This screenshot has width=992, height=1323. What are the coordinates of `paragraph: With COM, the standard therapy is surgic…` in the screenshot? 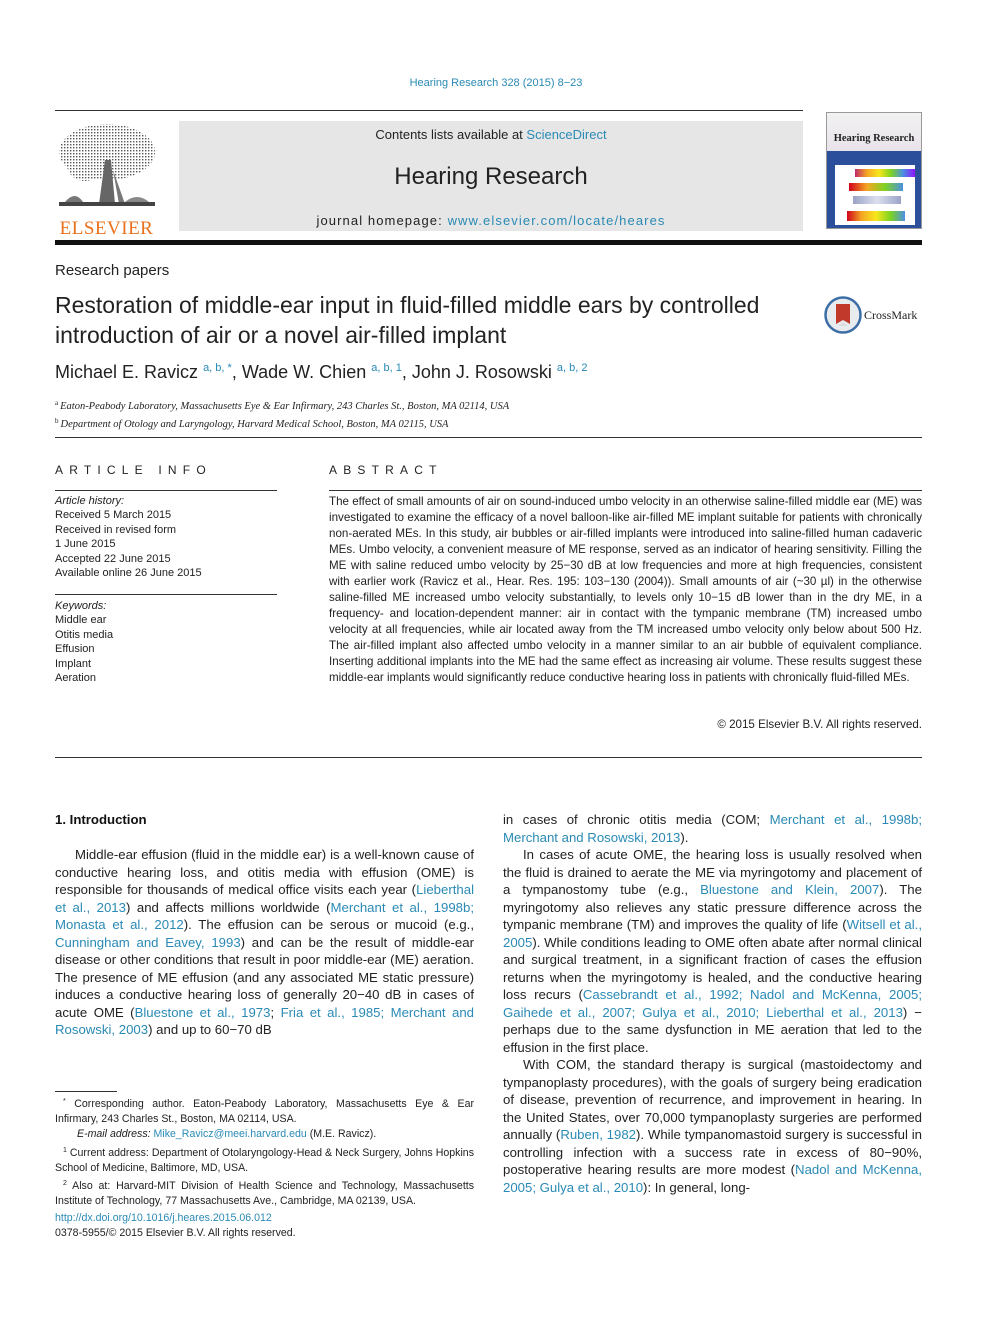 It's located at (712, 1126).